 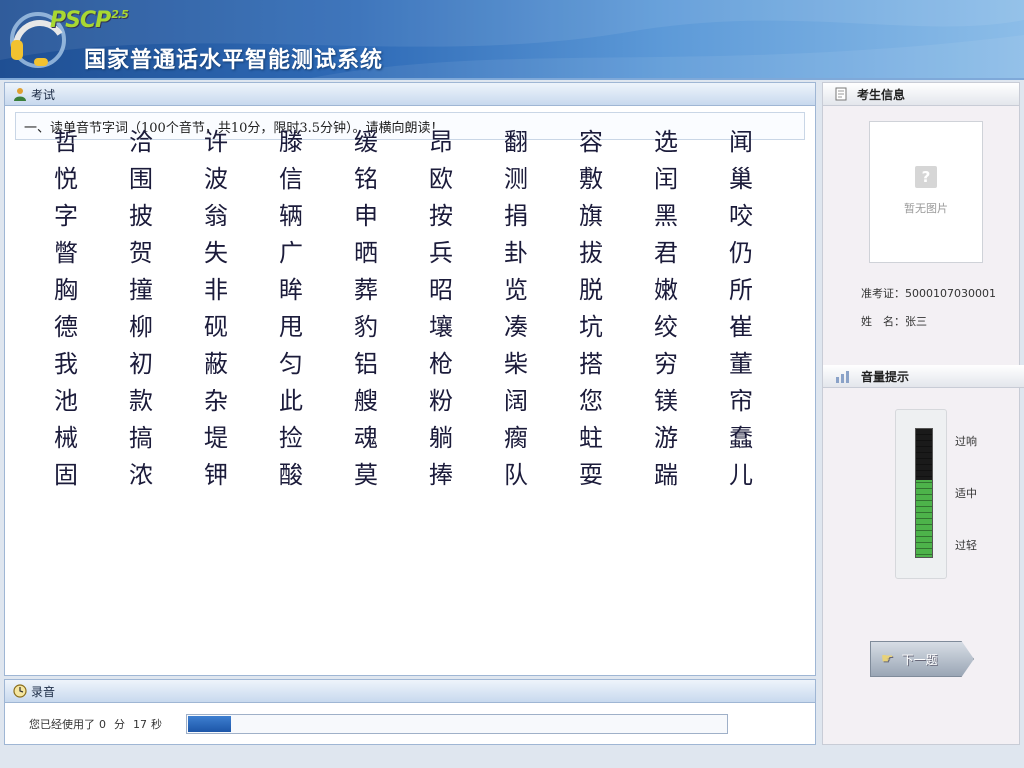 I want to click on exam-user-icon, so click(x=20, y=94).